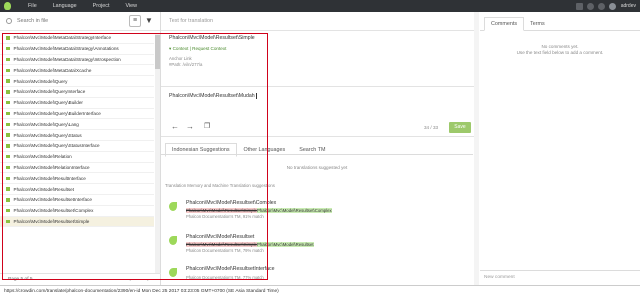 This screenshot has width=640, height=296. I want to click on translation-text: Phalcon\Mvc\Model\Resultset\Mudah, so click(212, 96).